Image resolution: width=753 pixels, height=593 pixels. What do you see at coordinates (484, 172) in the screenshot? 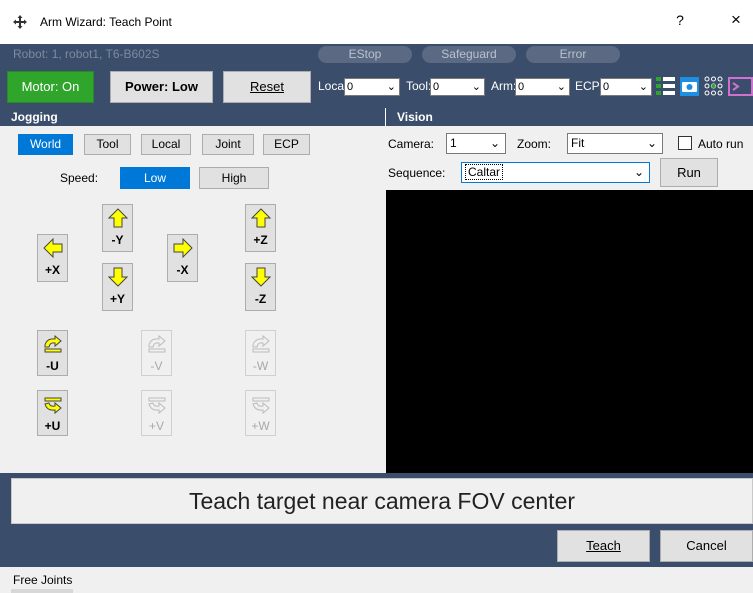
I see `sequence-value: Caltar` at bounding box center [484, 172].